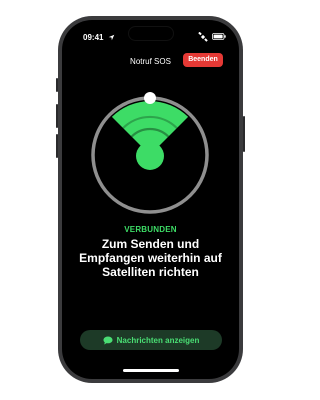 This screenshot has height=400, width=320. What do you see at coordinates (150, 229) in the screenshot?
I see `connection-status: VERBUNDEN` at bounding box center [150, 229].